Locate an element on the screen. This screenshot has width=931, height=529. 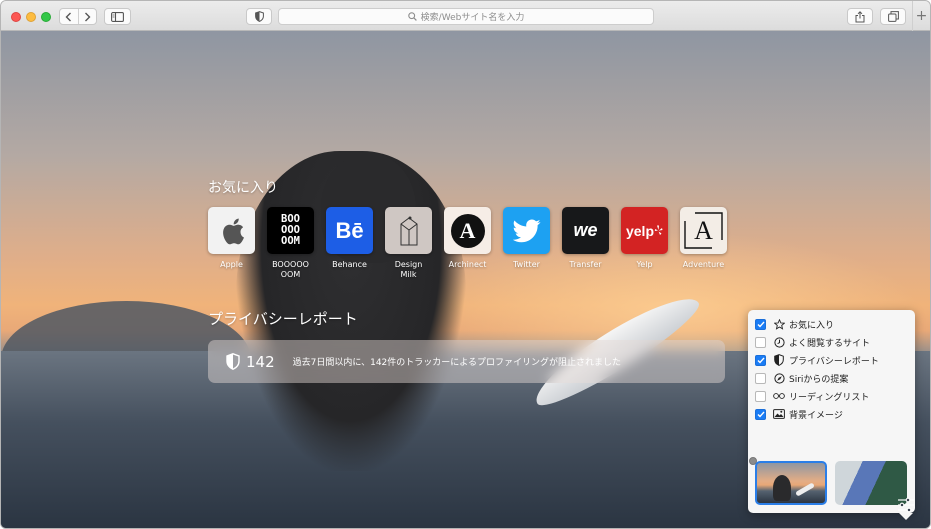
chevron-left-icon is located at coordinates (68, 16).